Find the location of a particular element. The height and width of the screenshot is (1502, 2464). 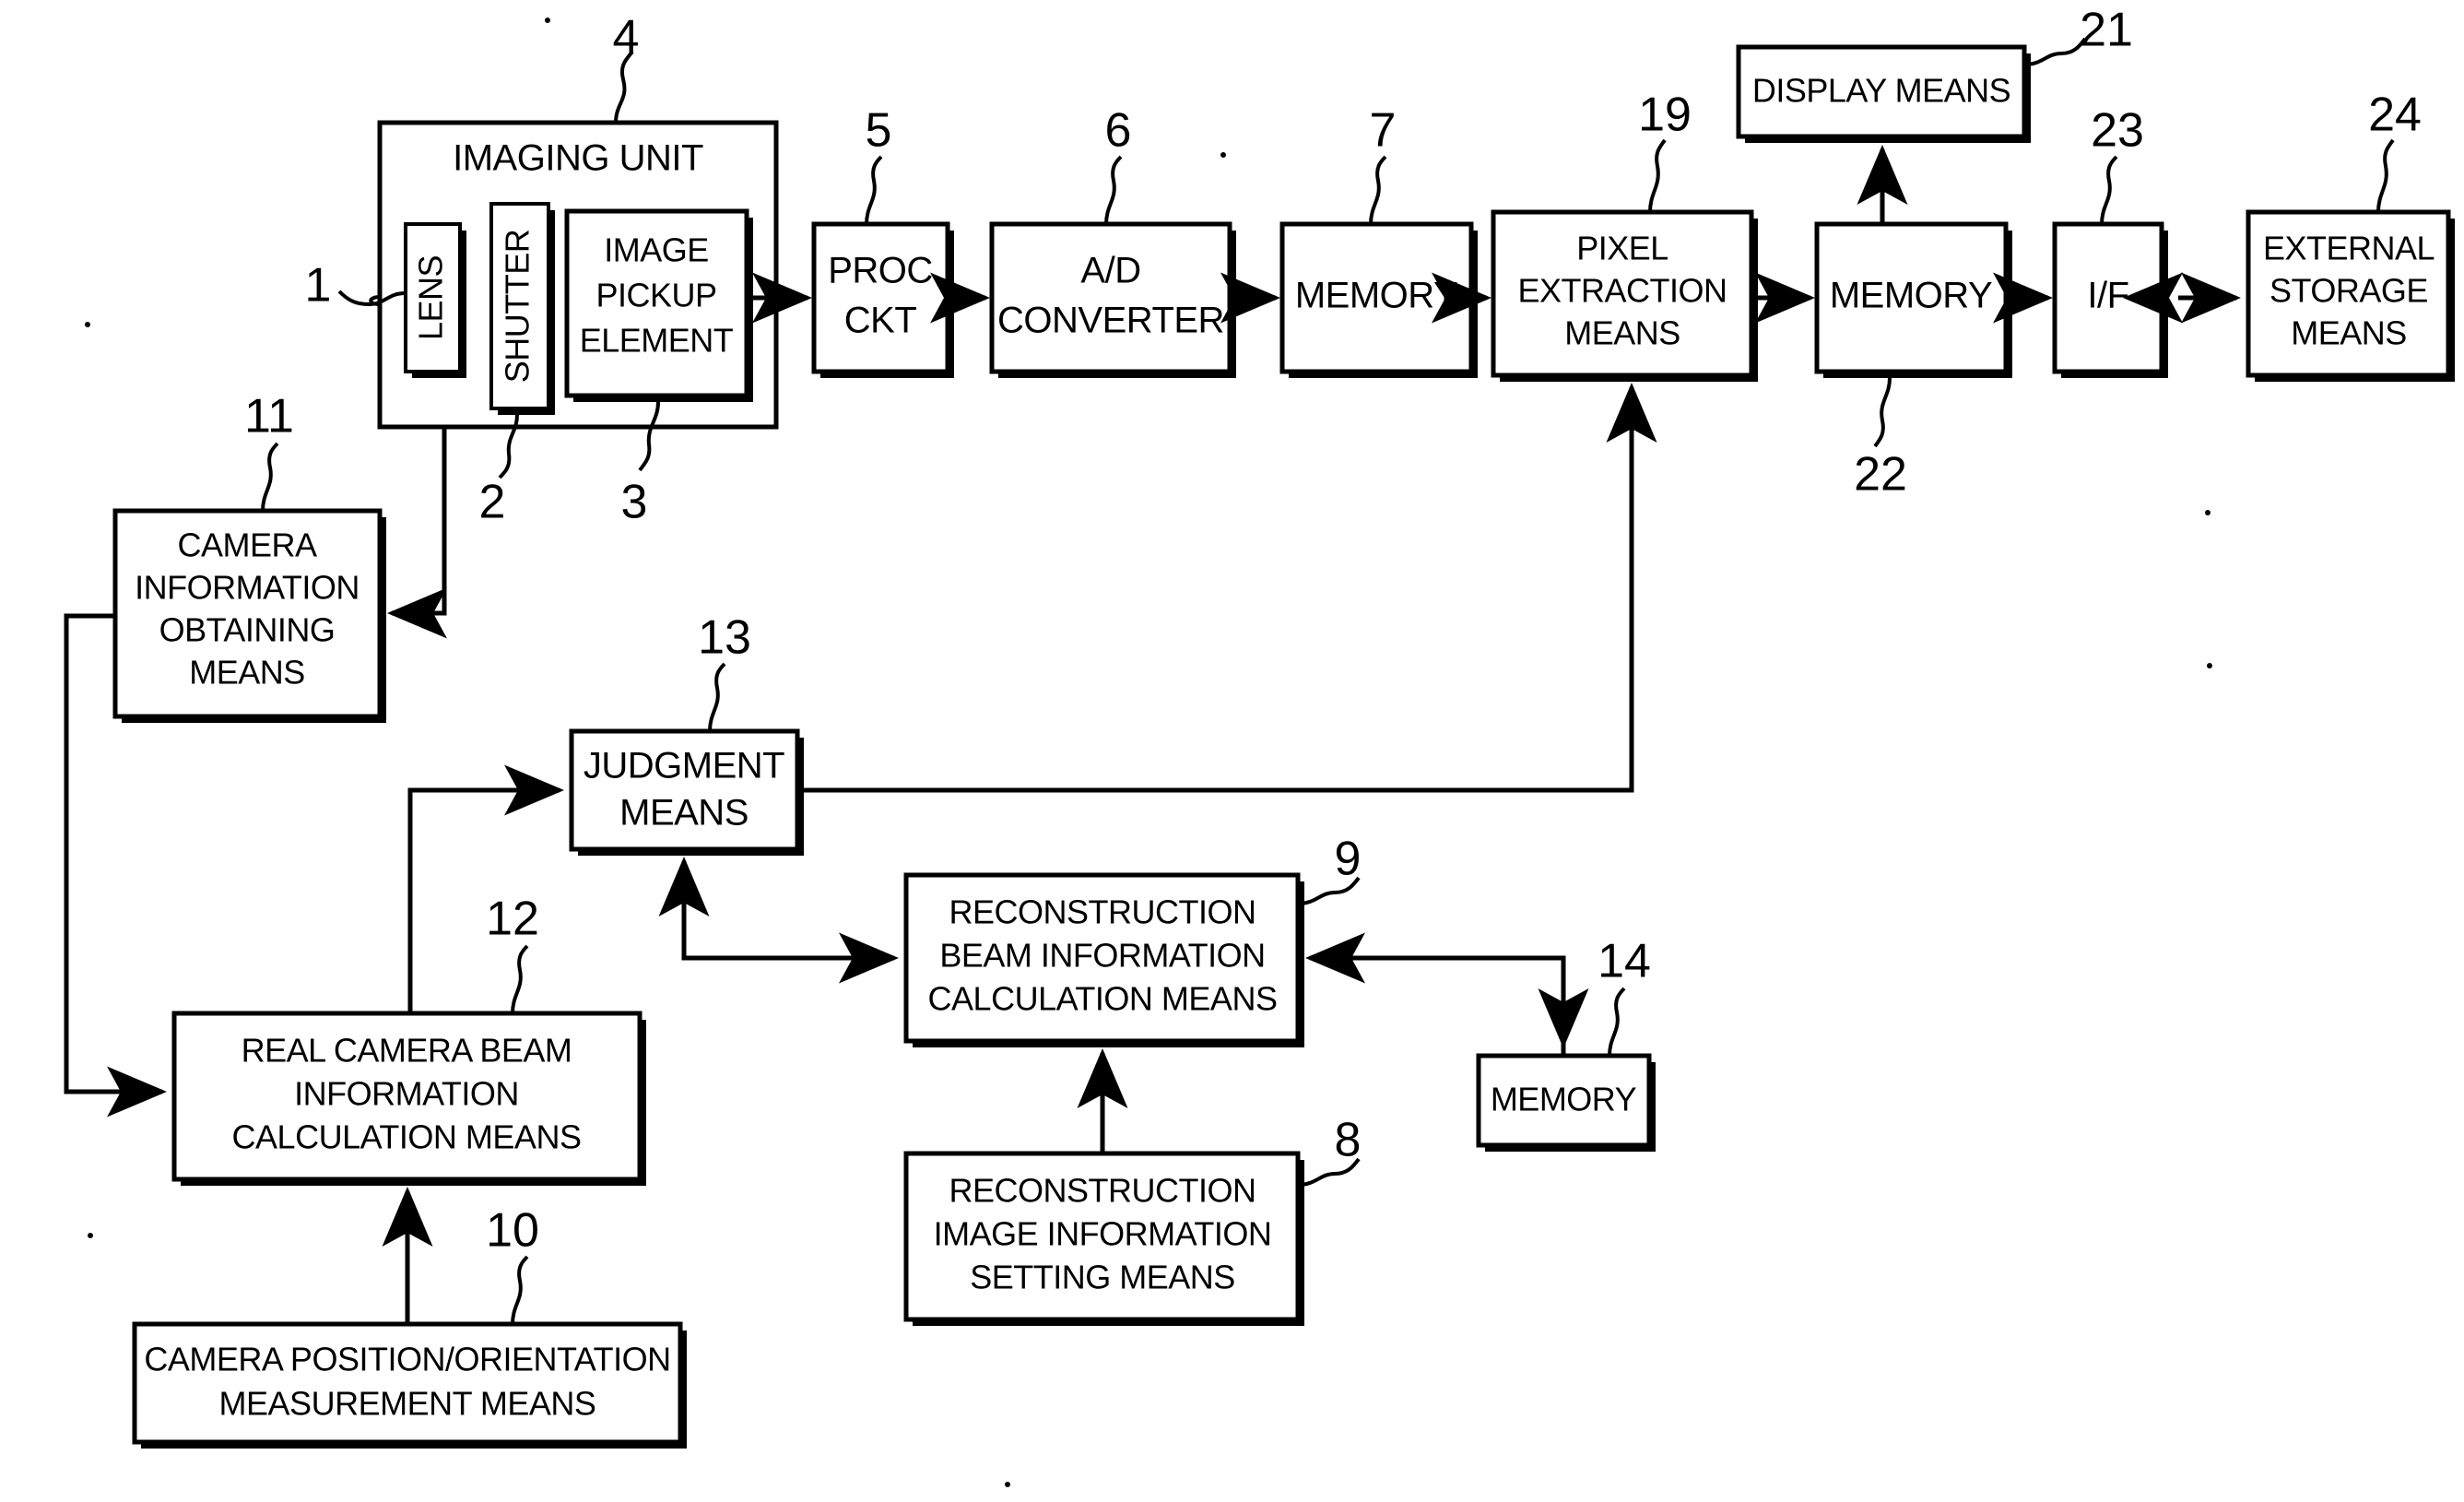

ref-numeral-5: 5 is located at coordinates (879, 131).